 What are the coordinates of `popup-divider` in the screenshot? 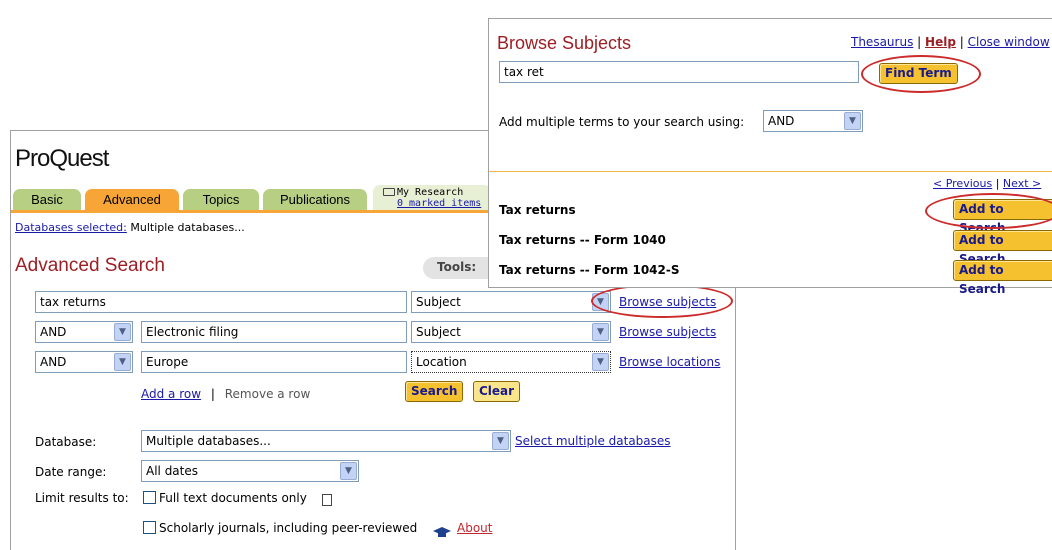 It's located at (770, 171).